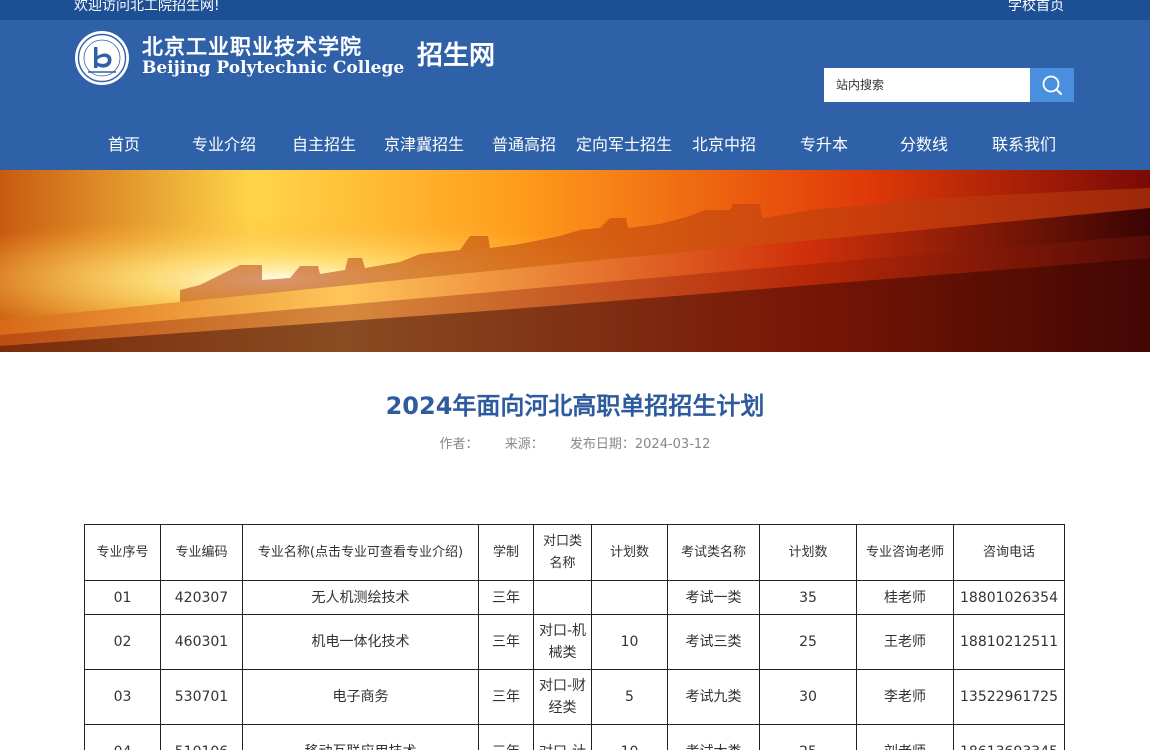 The height and width of the screenshot is (750, 1150). Describe the element at coordinates (273, 68) in the screenshot. I see `logo-english-name: Beijing Polytechnic College` at that location.